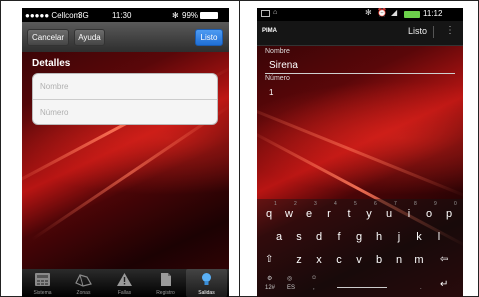  Describe the element at coordinates (362, 287) in the screenshot. I see `space-bar` at that location.